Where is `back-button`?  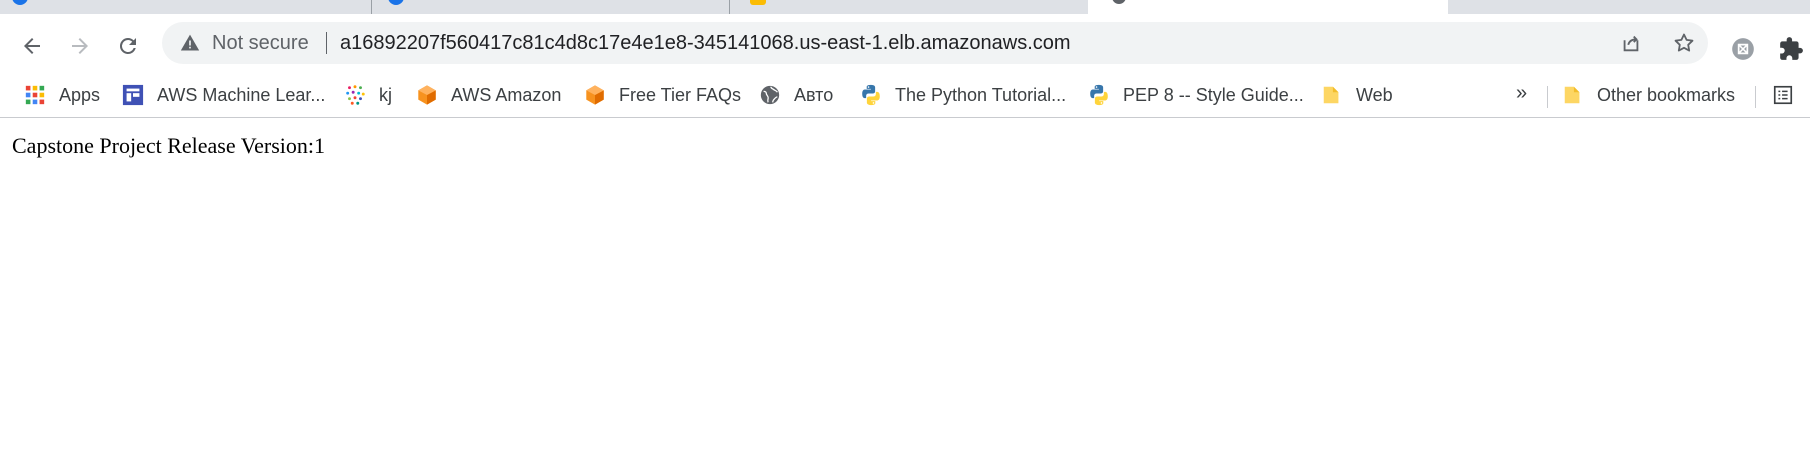 back-button is located at coordinates (32, 46).